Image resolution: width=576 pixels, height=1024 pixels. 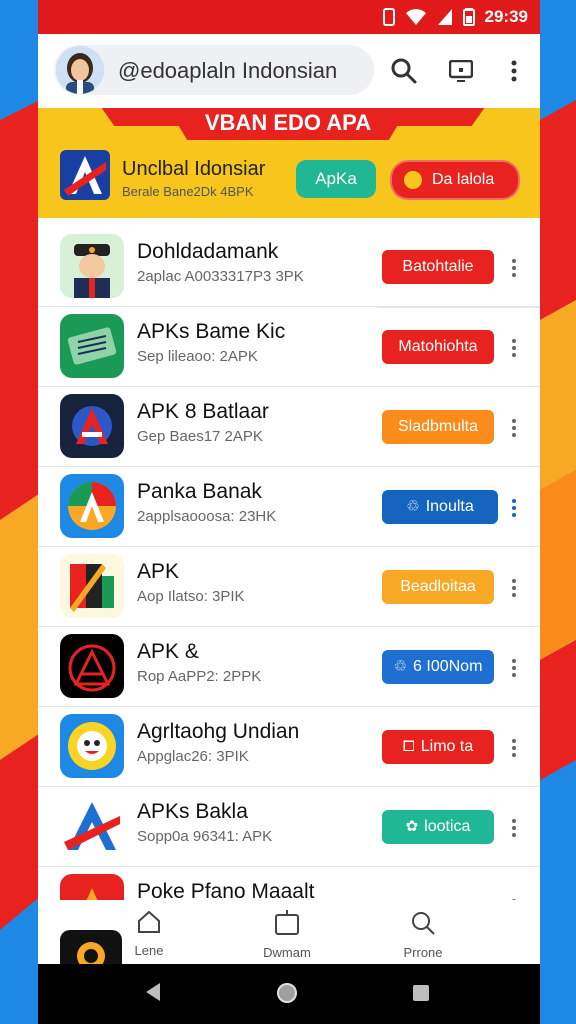 I want to click on cast-icon, so click(x=461, y=71).